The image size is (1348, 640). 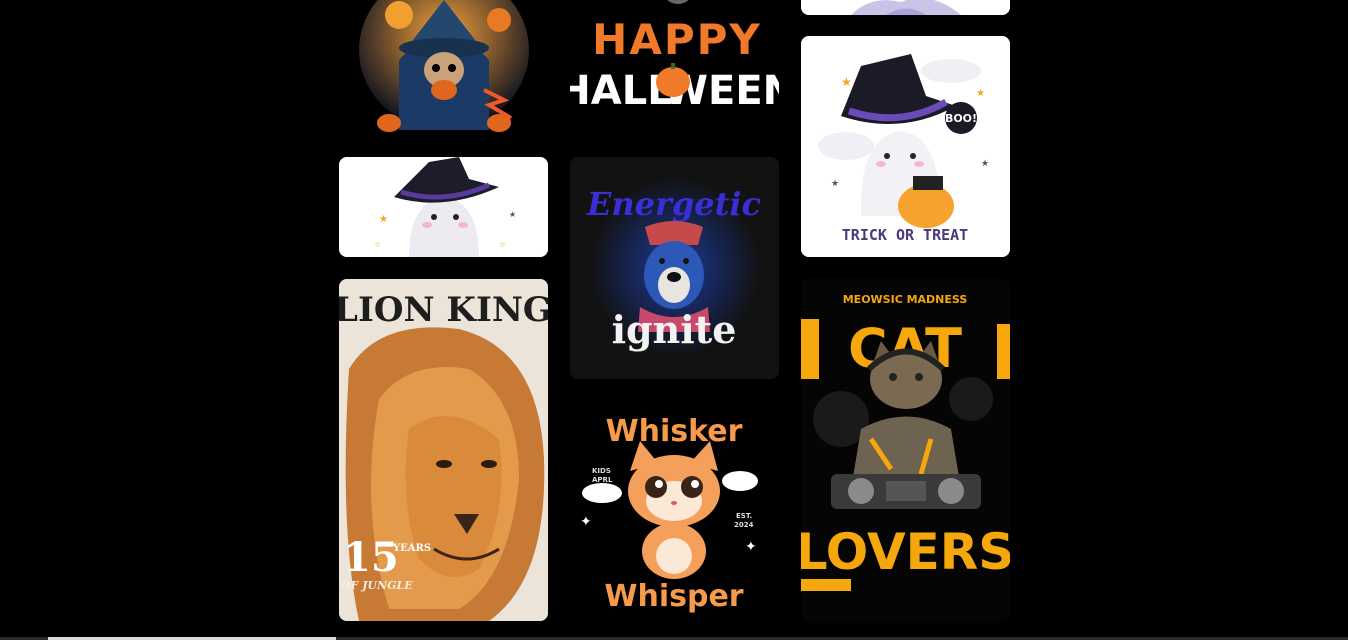 I want to click on design-card-whisker-whisper: Whisker KIDS APRL EST. 2024 ✦ ✦ Whisper, so click(x=674, y=511).